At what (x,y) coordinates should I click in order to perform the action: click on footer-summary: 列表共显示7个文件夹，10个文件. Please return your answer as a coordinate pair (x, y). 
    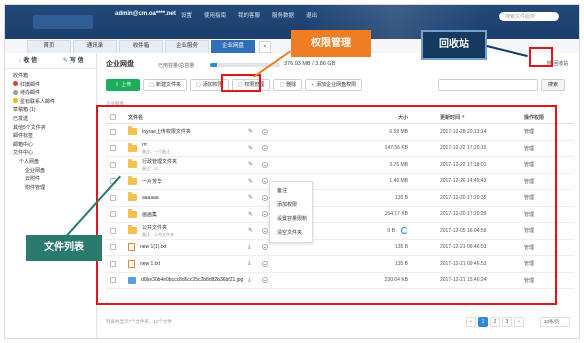
    Looking at the image, I should click on (139, 321).